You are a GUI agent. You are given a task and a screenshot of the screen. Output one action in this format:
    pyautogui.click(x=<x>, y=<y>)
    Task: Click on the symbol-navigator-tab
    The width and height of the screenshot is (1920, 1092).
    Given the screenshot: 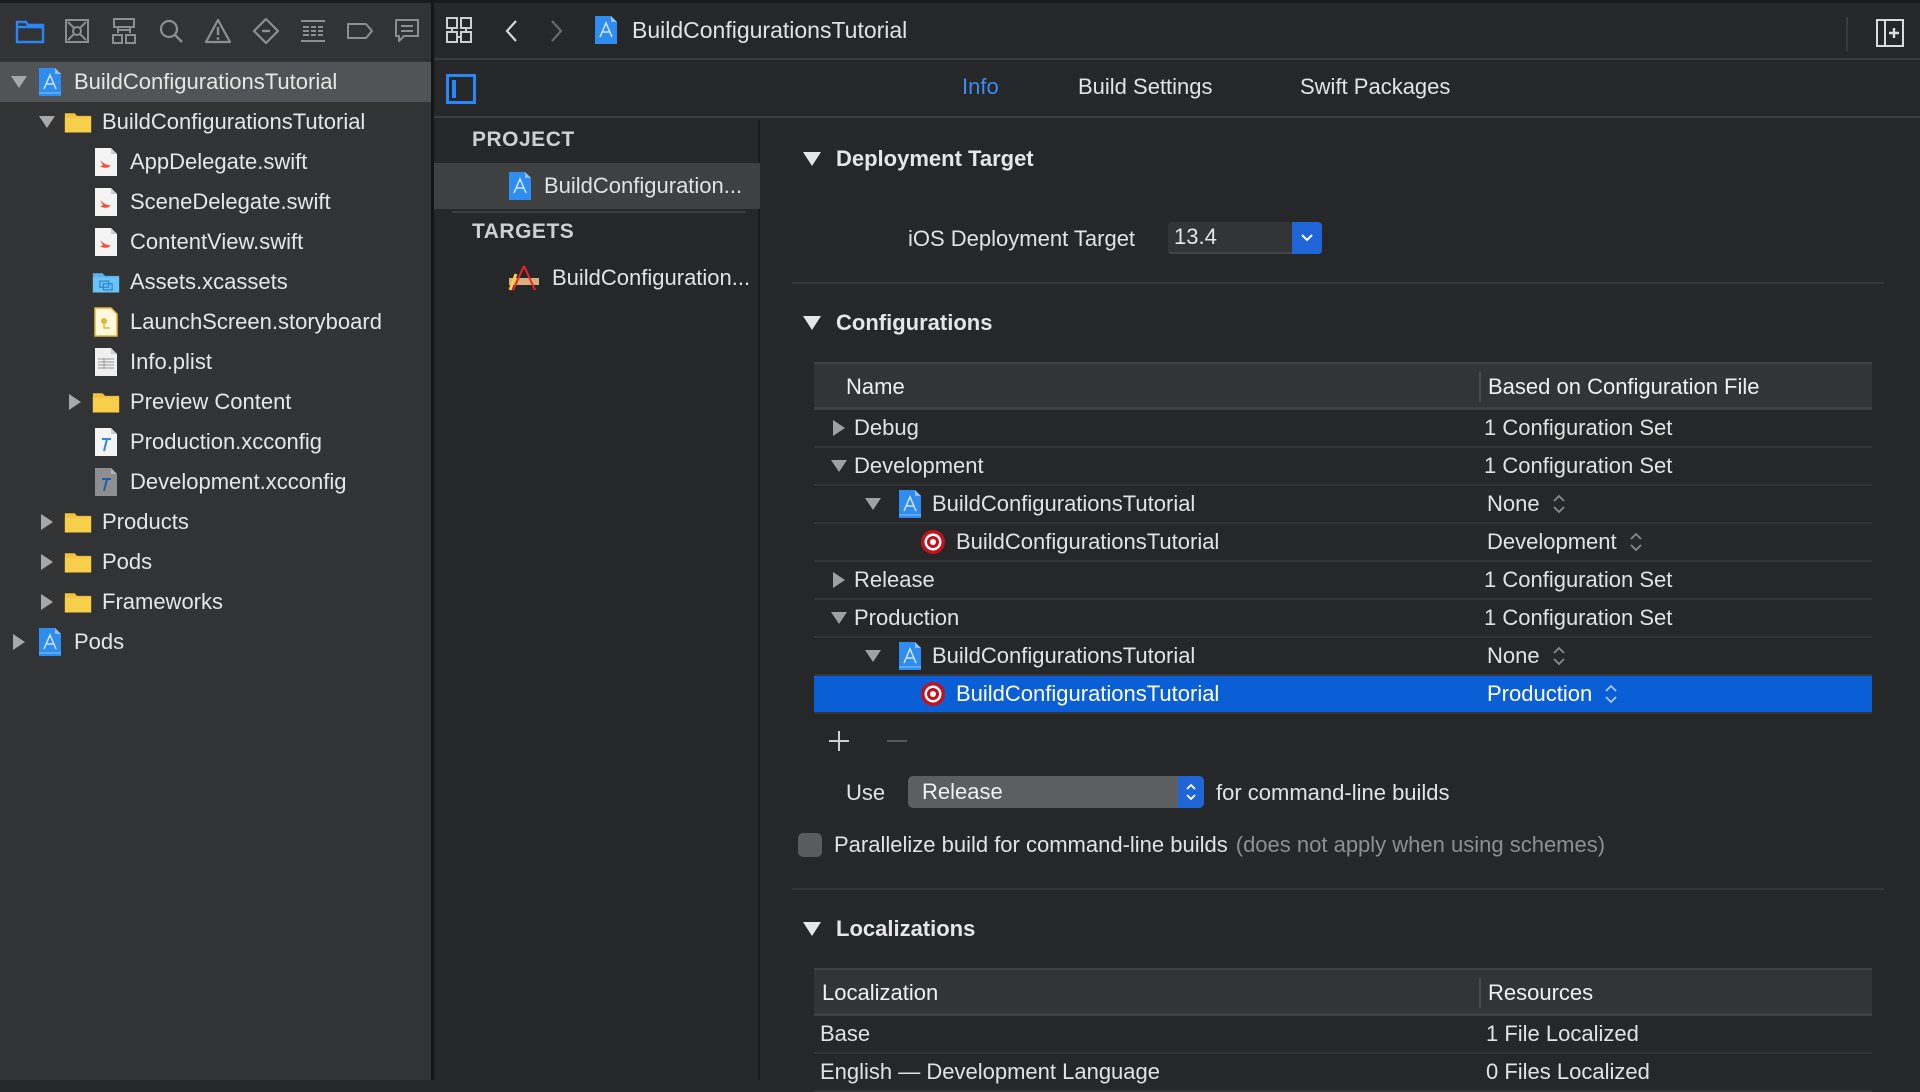 What is the action you would take?
    pyautogui.click(x=123, y=31)
    